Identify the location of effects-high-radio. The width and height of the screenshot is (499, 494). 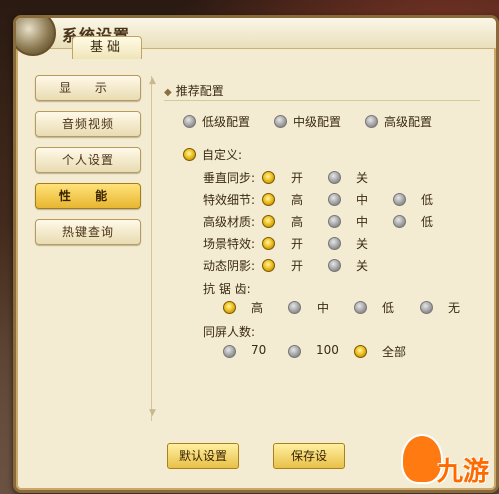
(268, 199).